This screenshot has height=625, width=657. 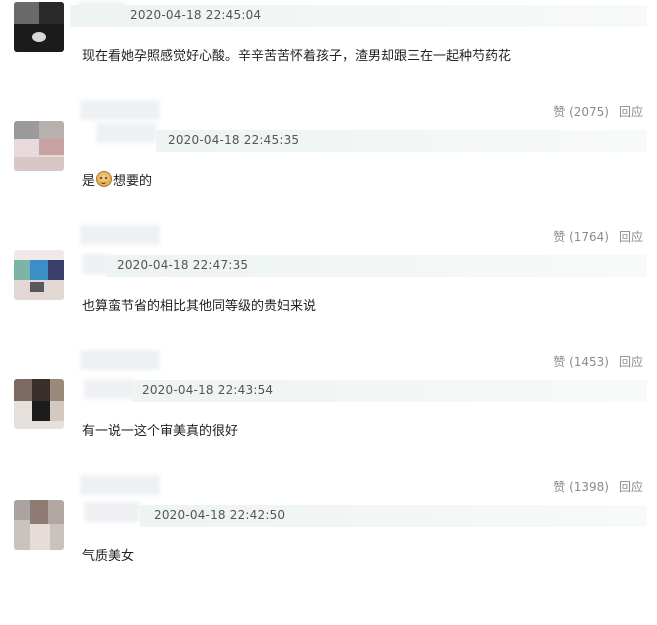 What do you see at coordinates (581, 487) in the screenshot?
I see `like-button: 赞 (1398)` at bounding box center [581, 487].